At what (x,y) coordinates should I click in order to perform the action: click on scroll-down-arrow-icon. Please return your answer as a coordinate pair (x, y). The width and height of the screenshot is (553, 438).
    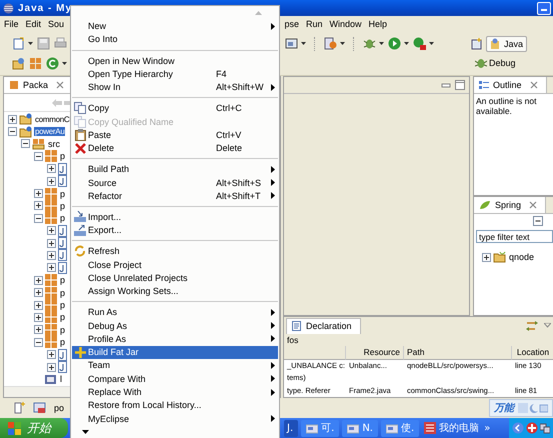
    Looking at the image, I should click on (85, 432).